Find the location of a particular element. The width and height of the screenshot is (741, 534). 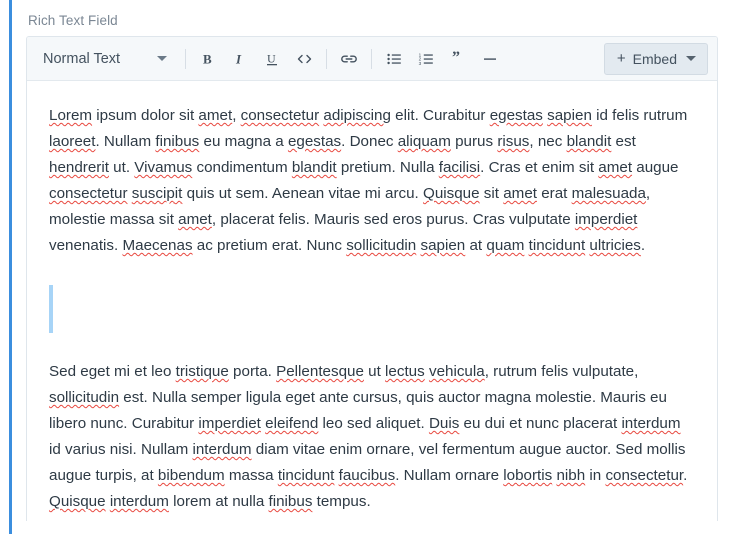

plus-icon: + is located at coordinates (621, 58).